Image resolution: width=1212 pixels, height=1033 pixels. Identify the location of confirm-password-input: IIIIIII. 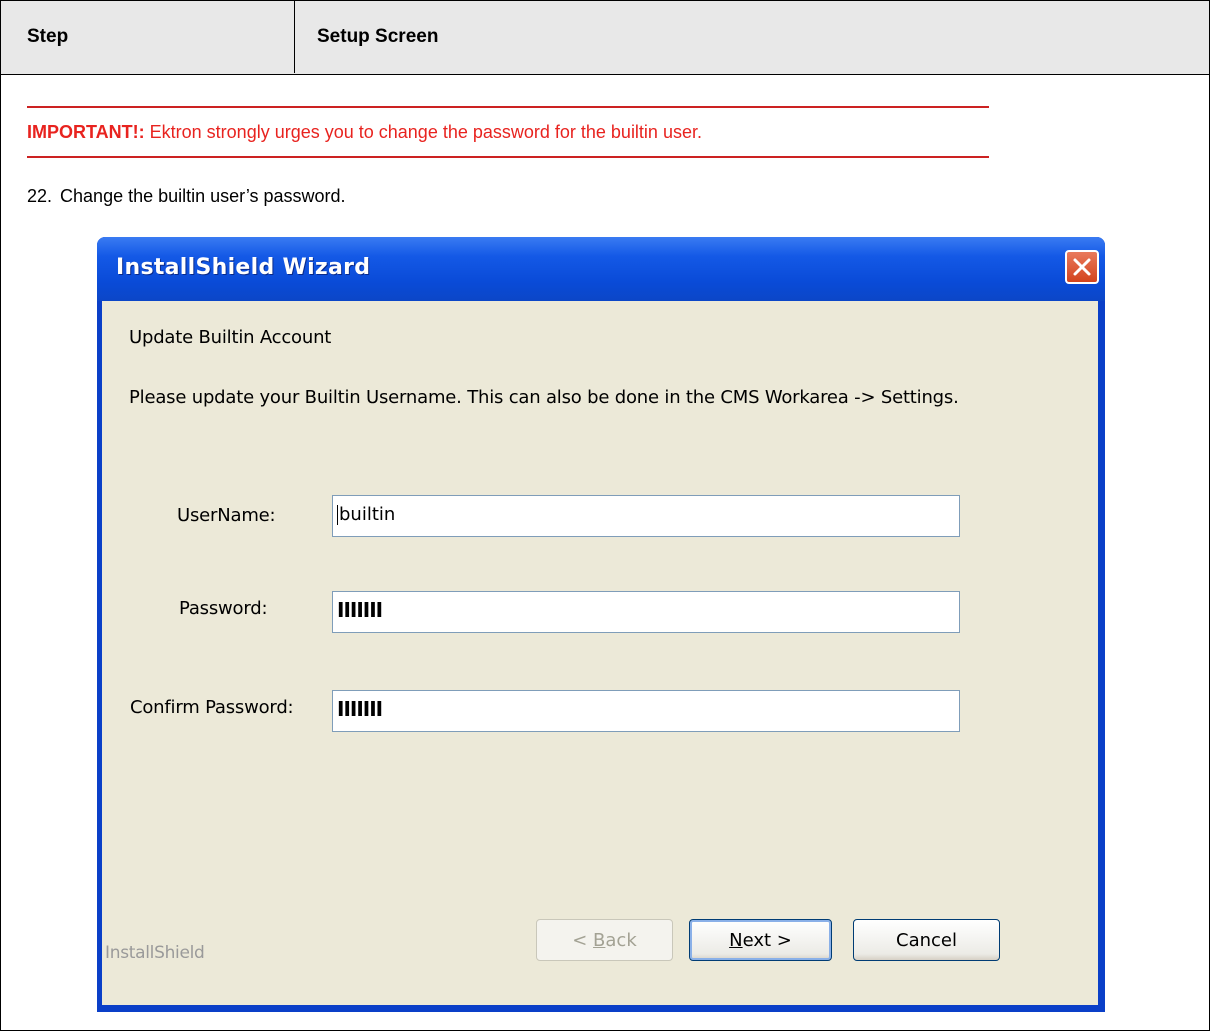
(646, 711).